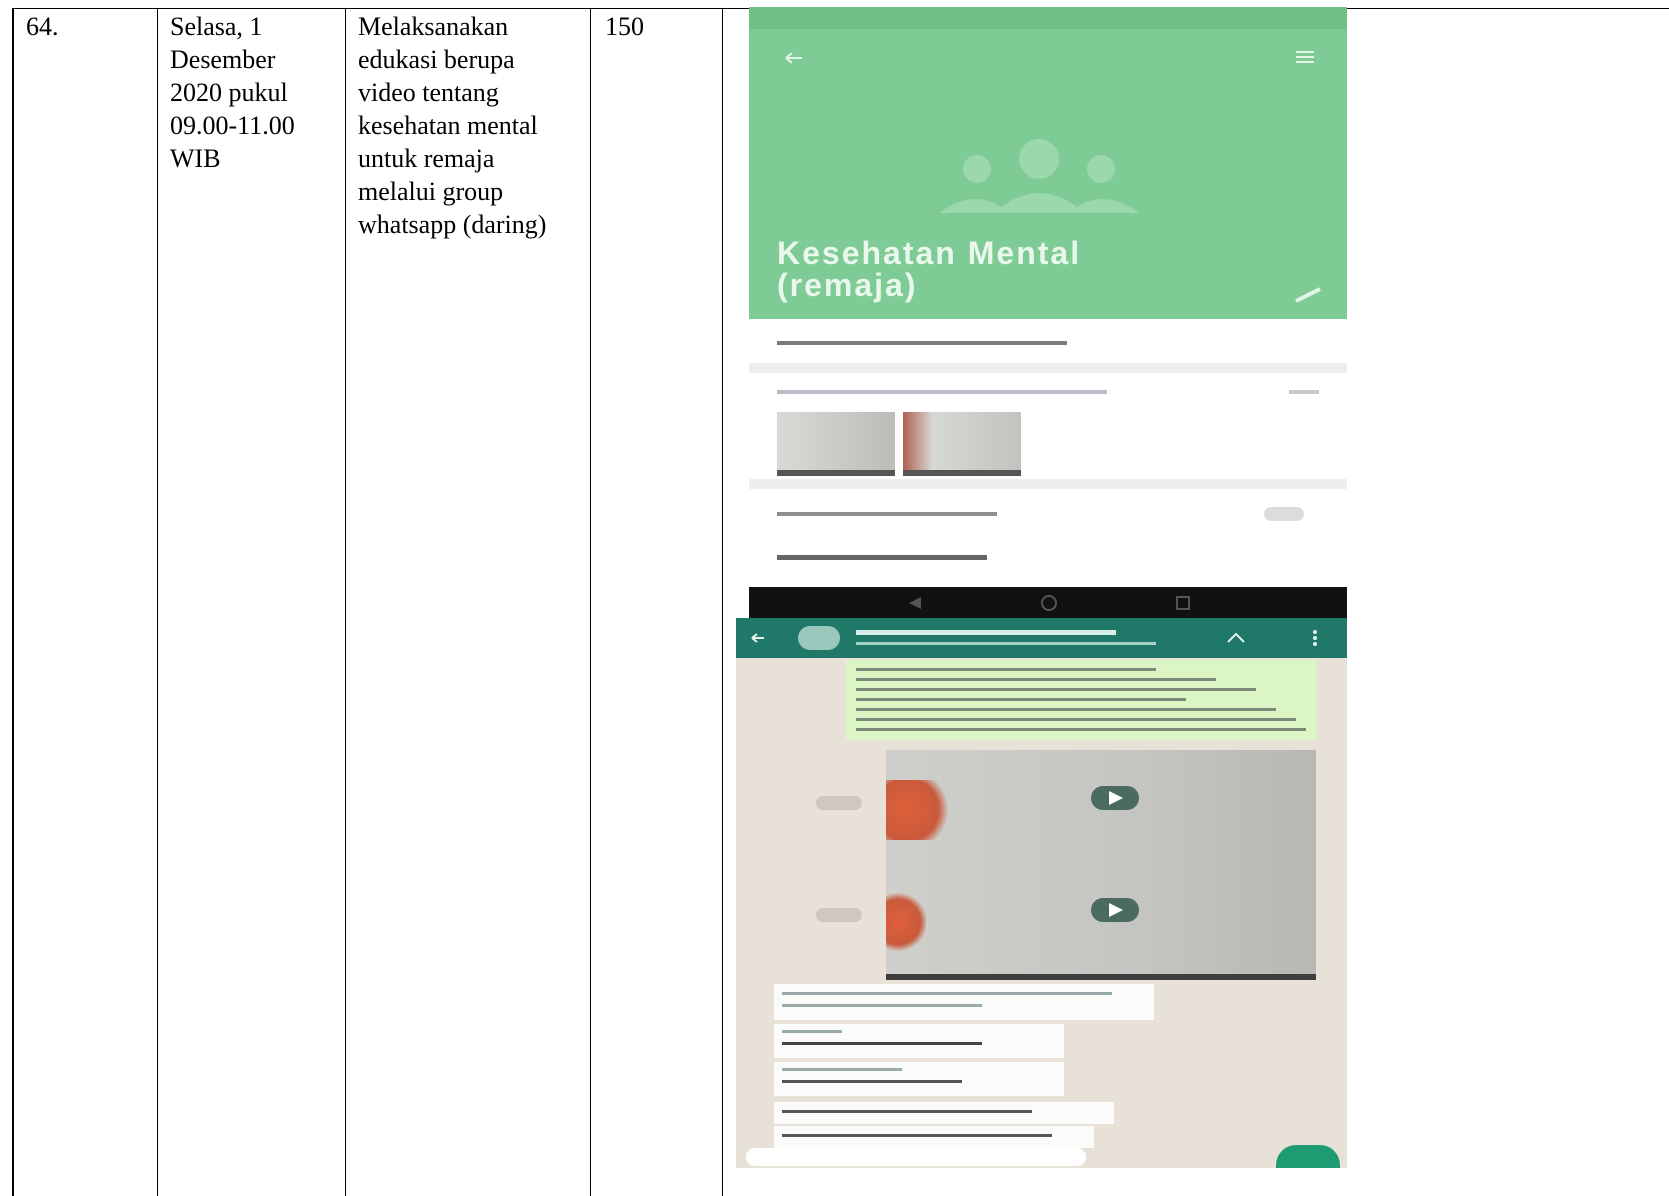  I want to click on date-line: 09.00-11.00, so click(232, 125).